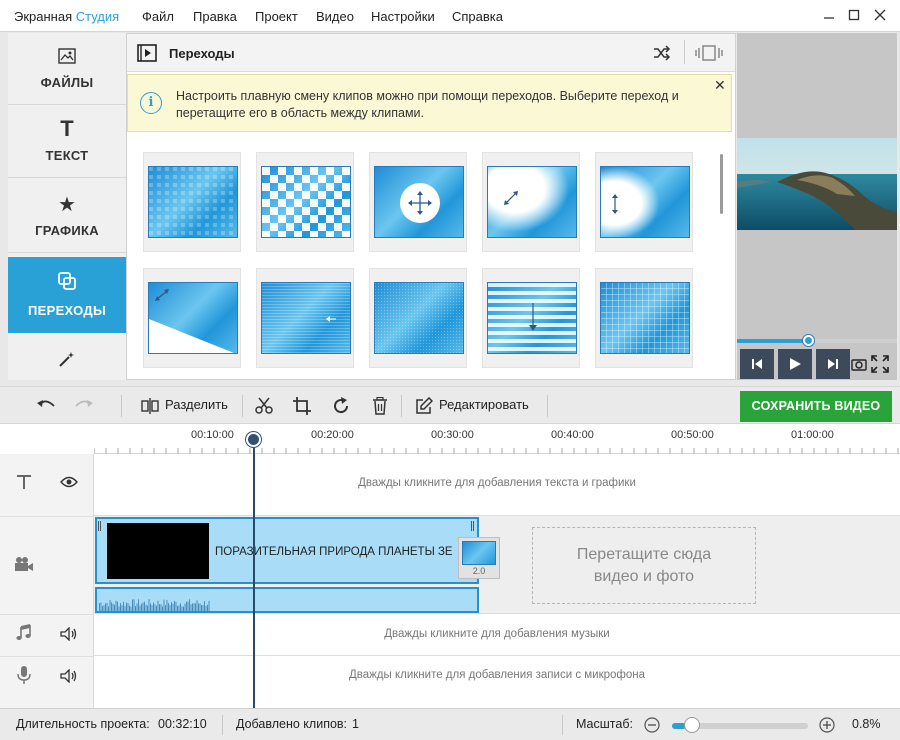 This screenshot has height=740, width=900. Describe the element at coordinates (335, 16) in the screenshot. I see `menu-video: Видео` at that location.